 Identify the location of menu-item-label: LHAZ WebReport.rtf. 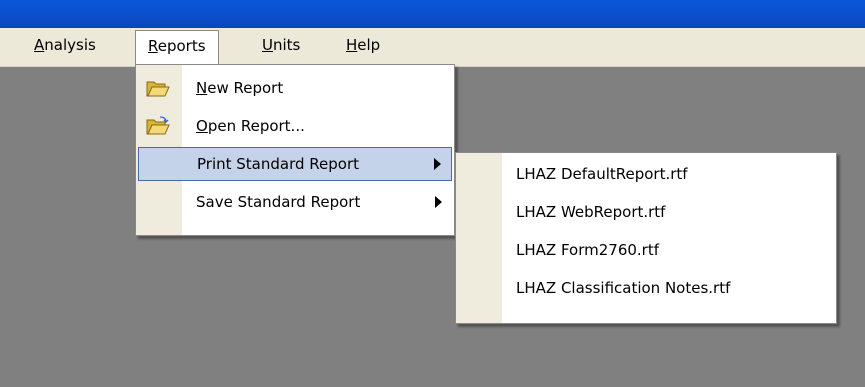
(591, 212).